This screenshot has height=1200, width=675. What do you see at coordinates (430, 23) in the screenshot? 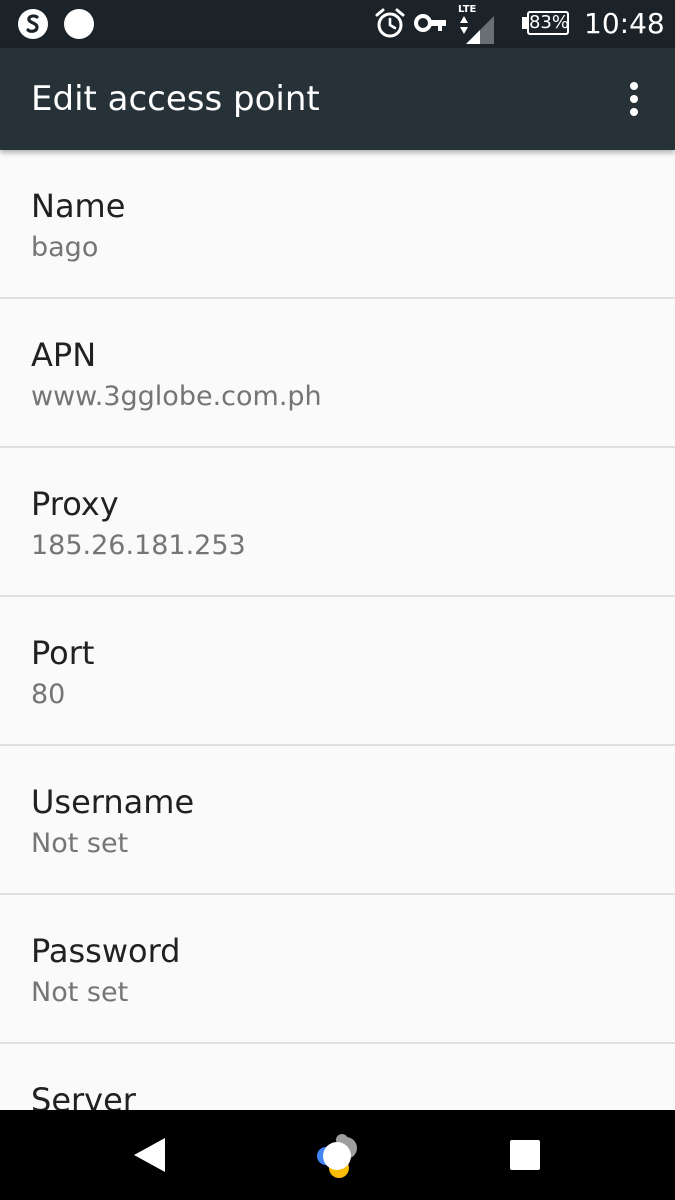
I see `vpn-key-icon` at bounding box center [430, 23].